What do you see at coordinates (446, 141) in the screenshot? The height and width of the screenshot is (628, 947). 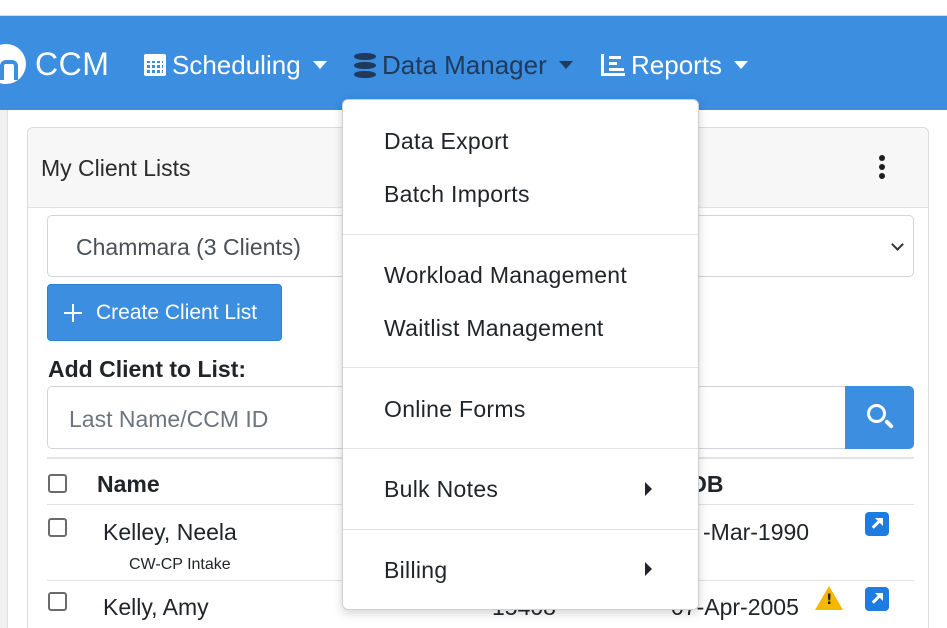 I see `menu-item-data-export: Data Export` at bounding box center [446, 141].